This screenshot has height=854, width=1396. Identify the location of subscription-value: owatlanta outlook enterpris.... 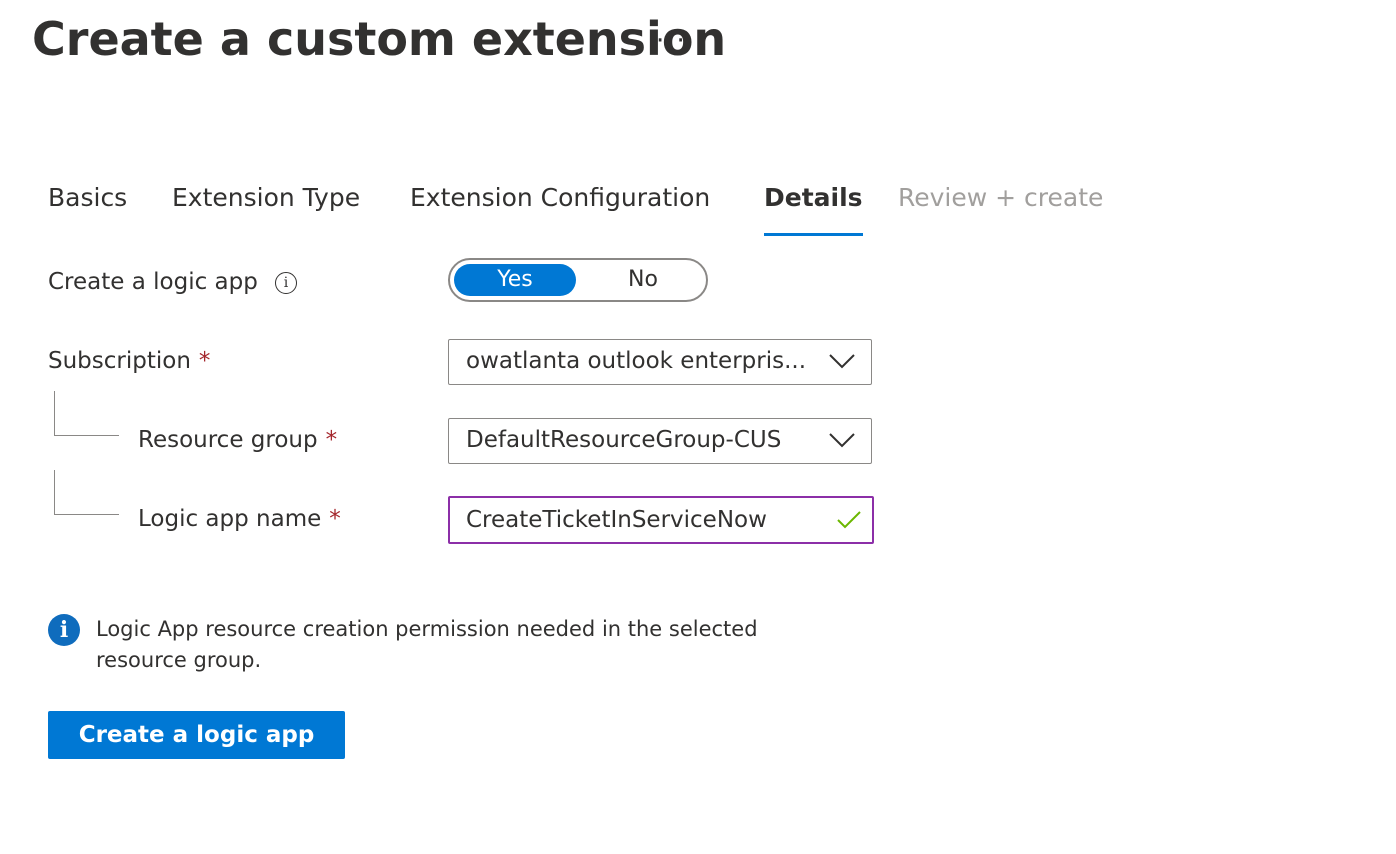
(636, 361).